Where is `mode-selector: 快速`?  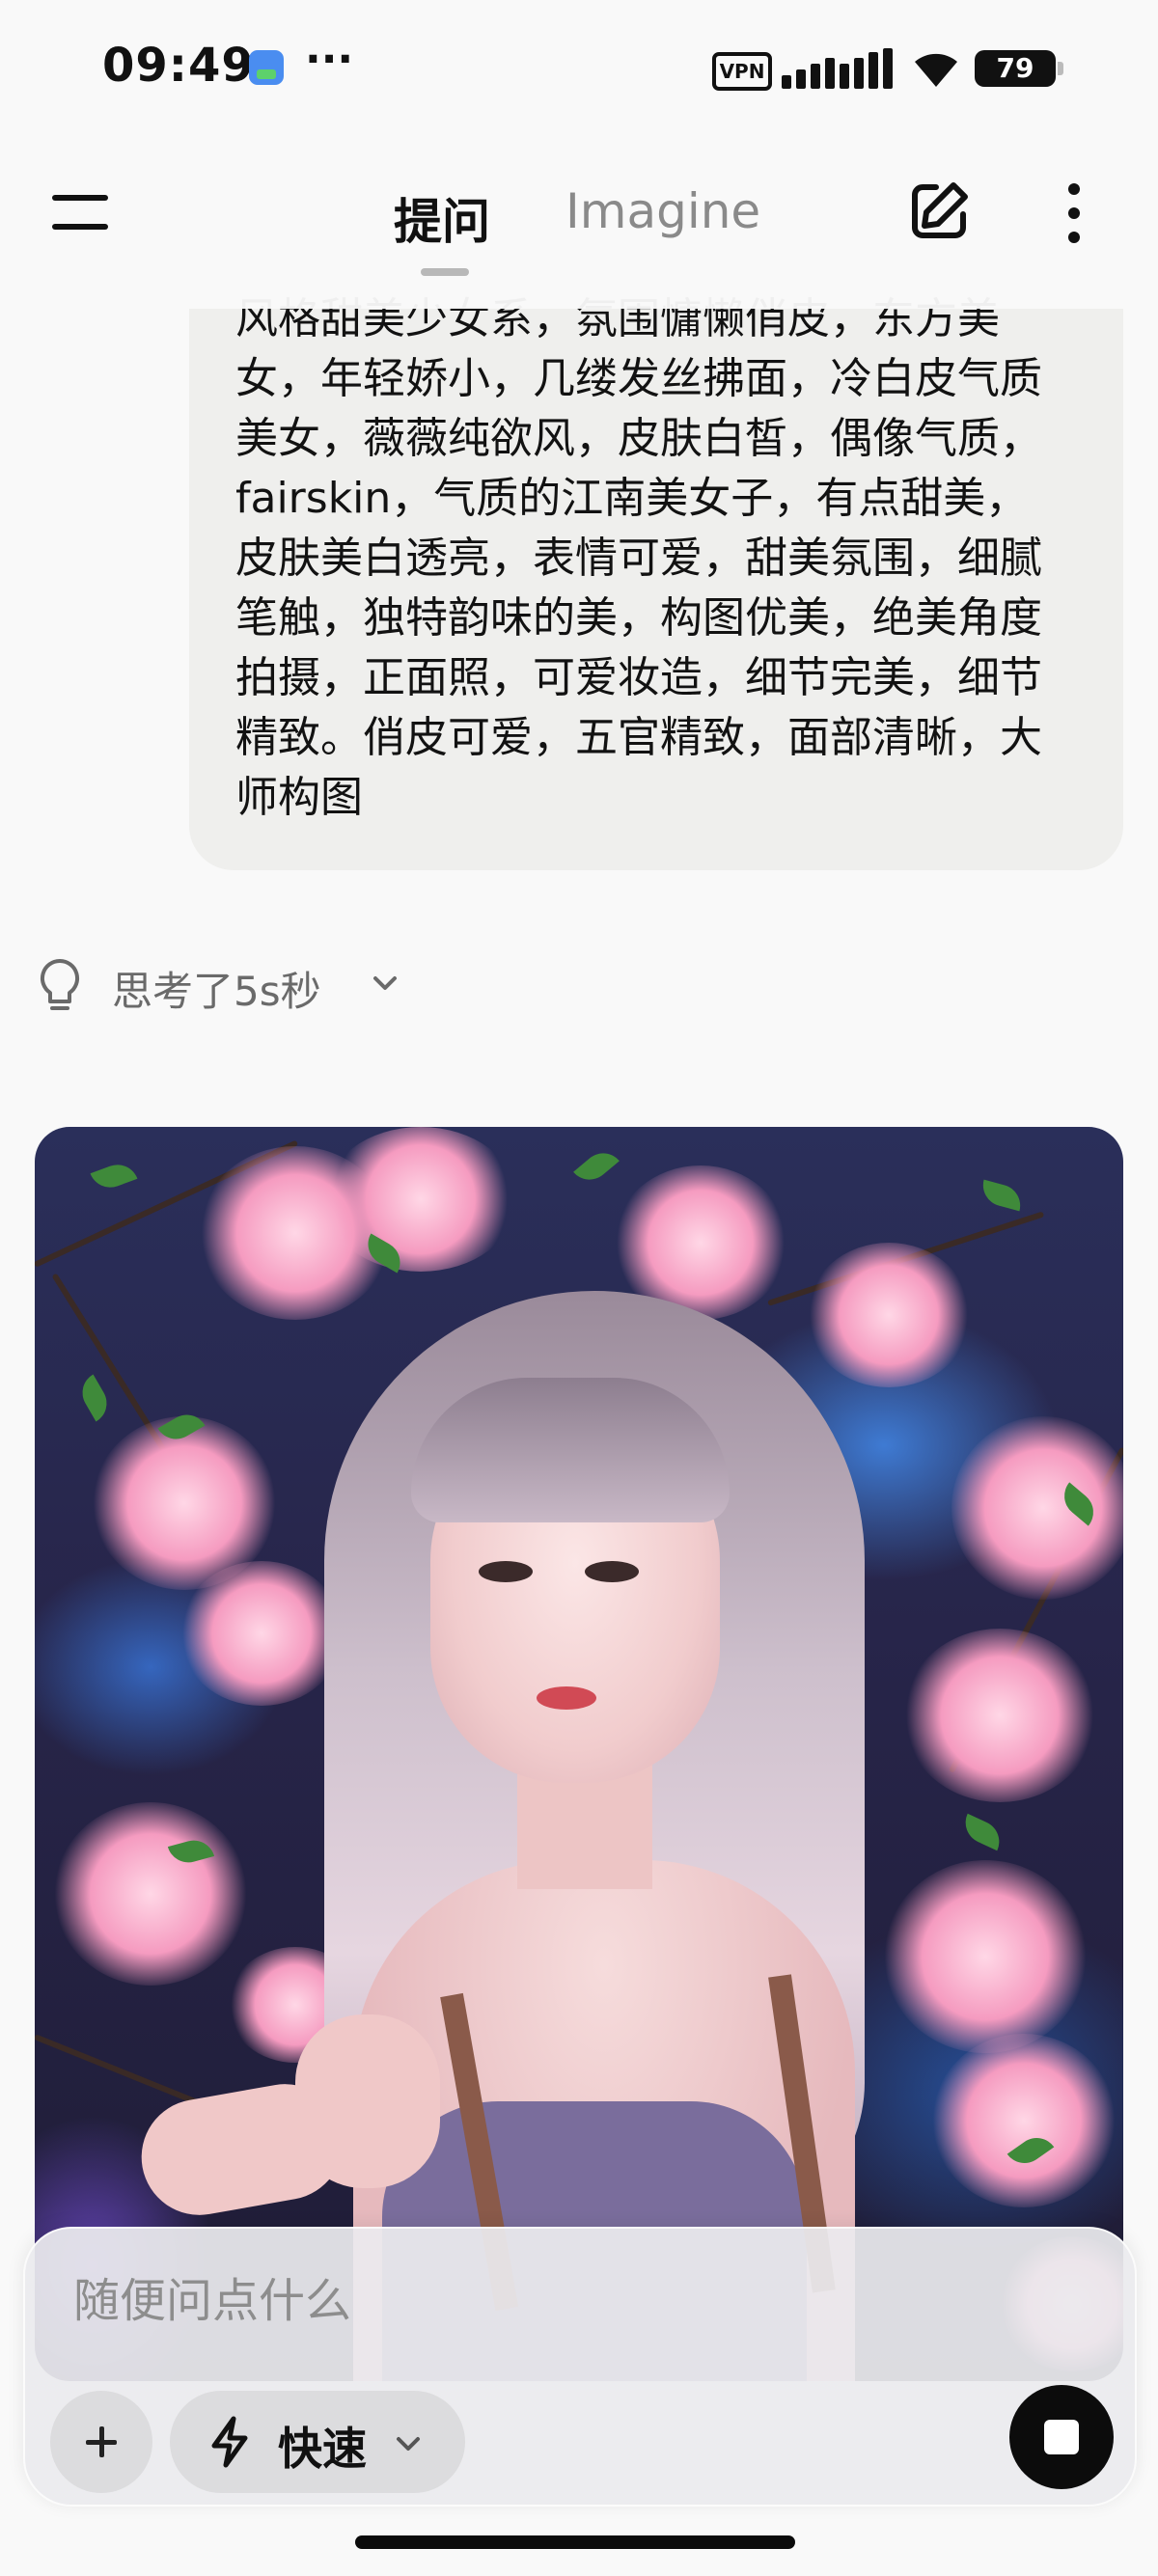 mode-selector: 快速 is located at coordinates (317, 2442).